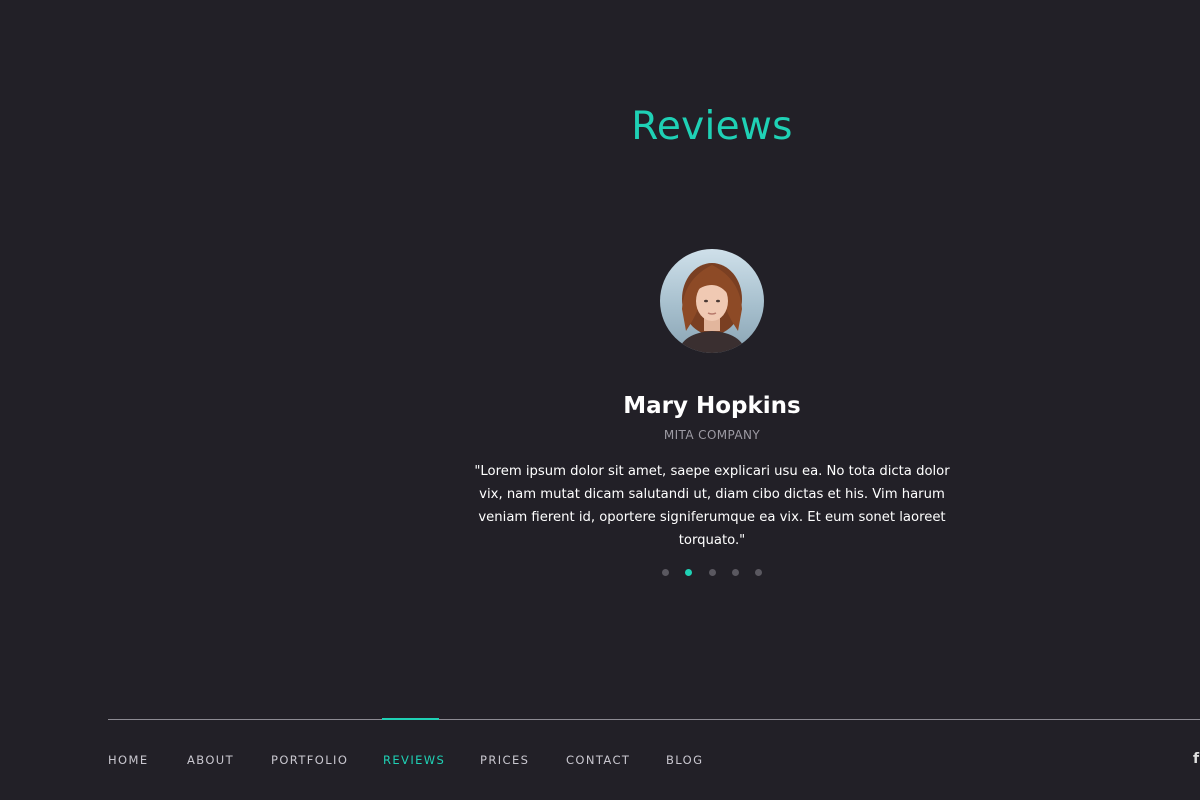 The width and height of the screenshot is (1200, 800). I want to click on active-nav-indicator, so click(410, 719).